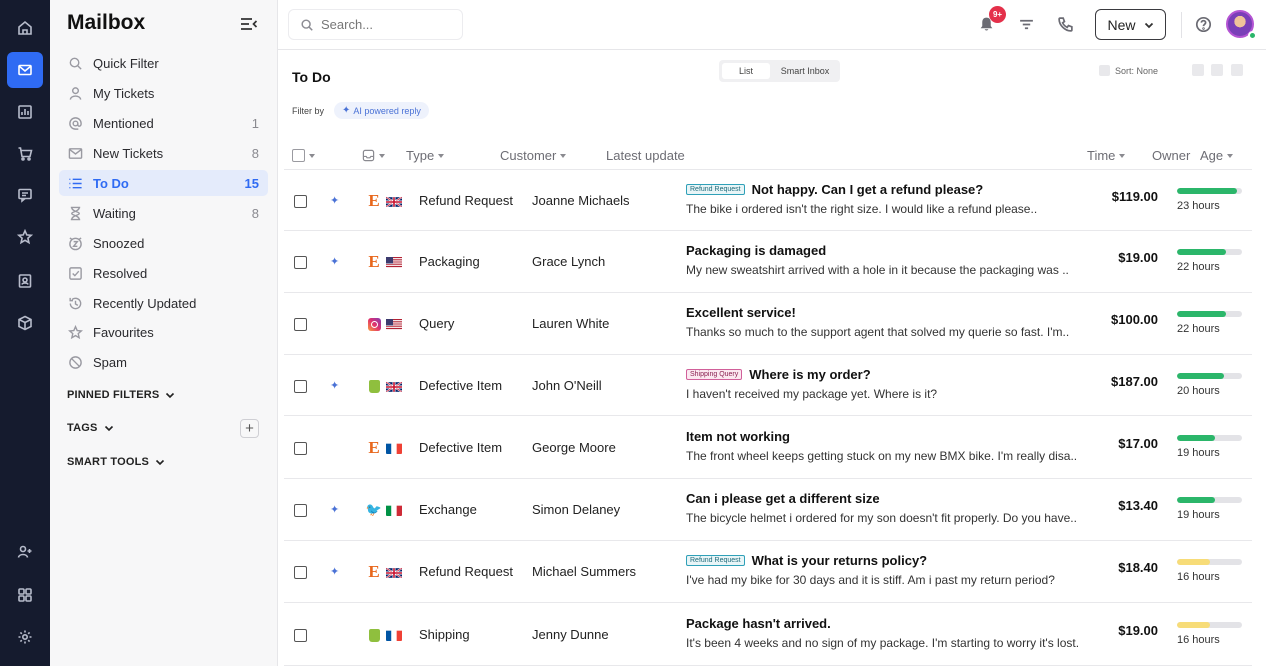 Image resolution: width=1266 pixels, height=666 pixels. What do you see at coordinates (570, 323) in the screenshot?
I see `customer-name: Lauren White` at bounding box center [570, 323].